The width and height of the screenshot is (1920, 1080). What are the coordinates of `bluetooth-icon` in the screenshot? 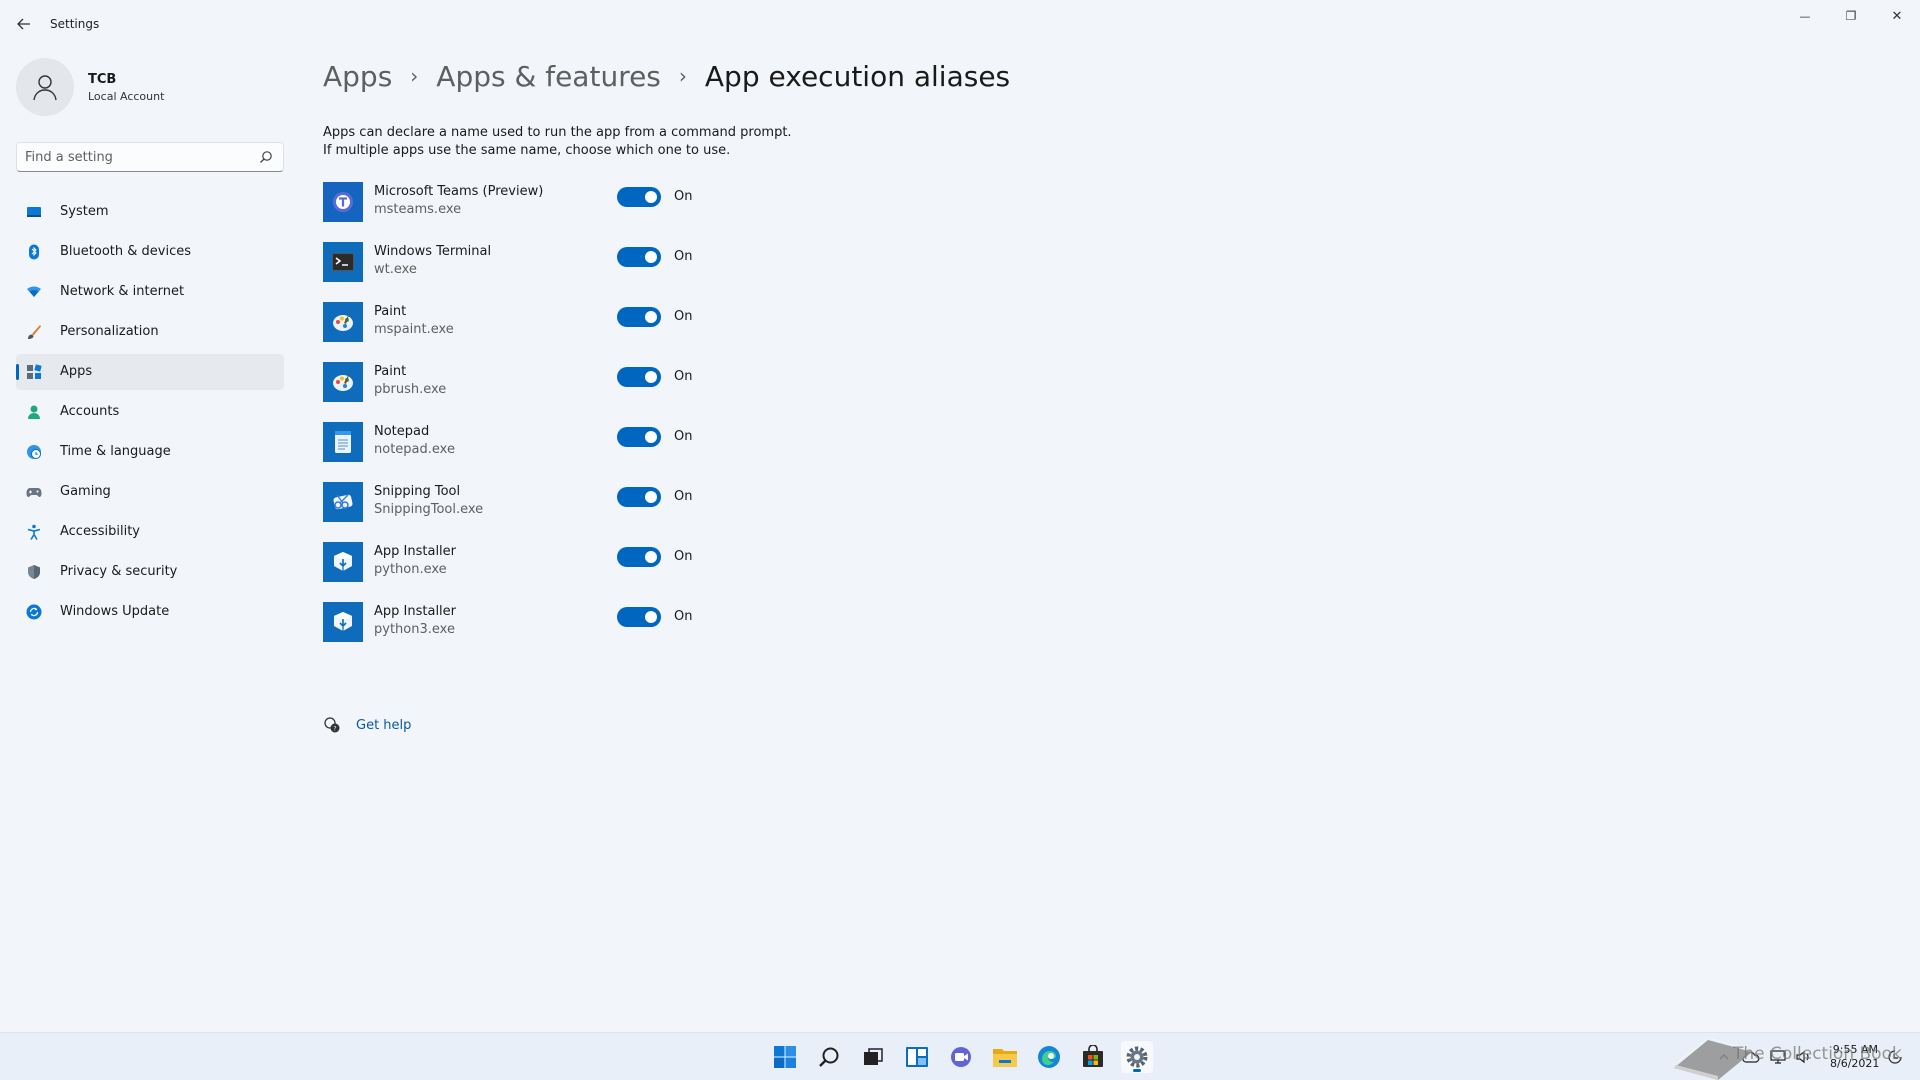 It's located at (34, 252).